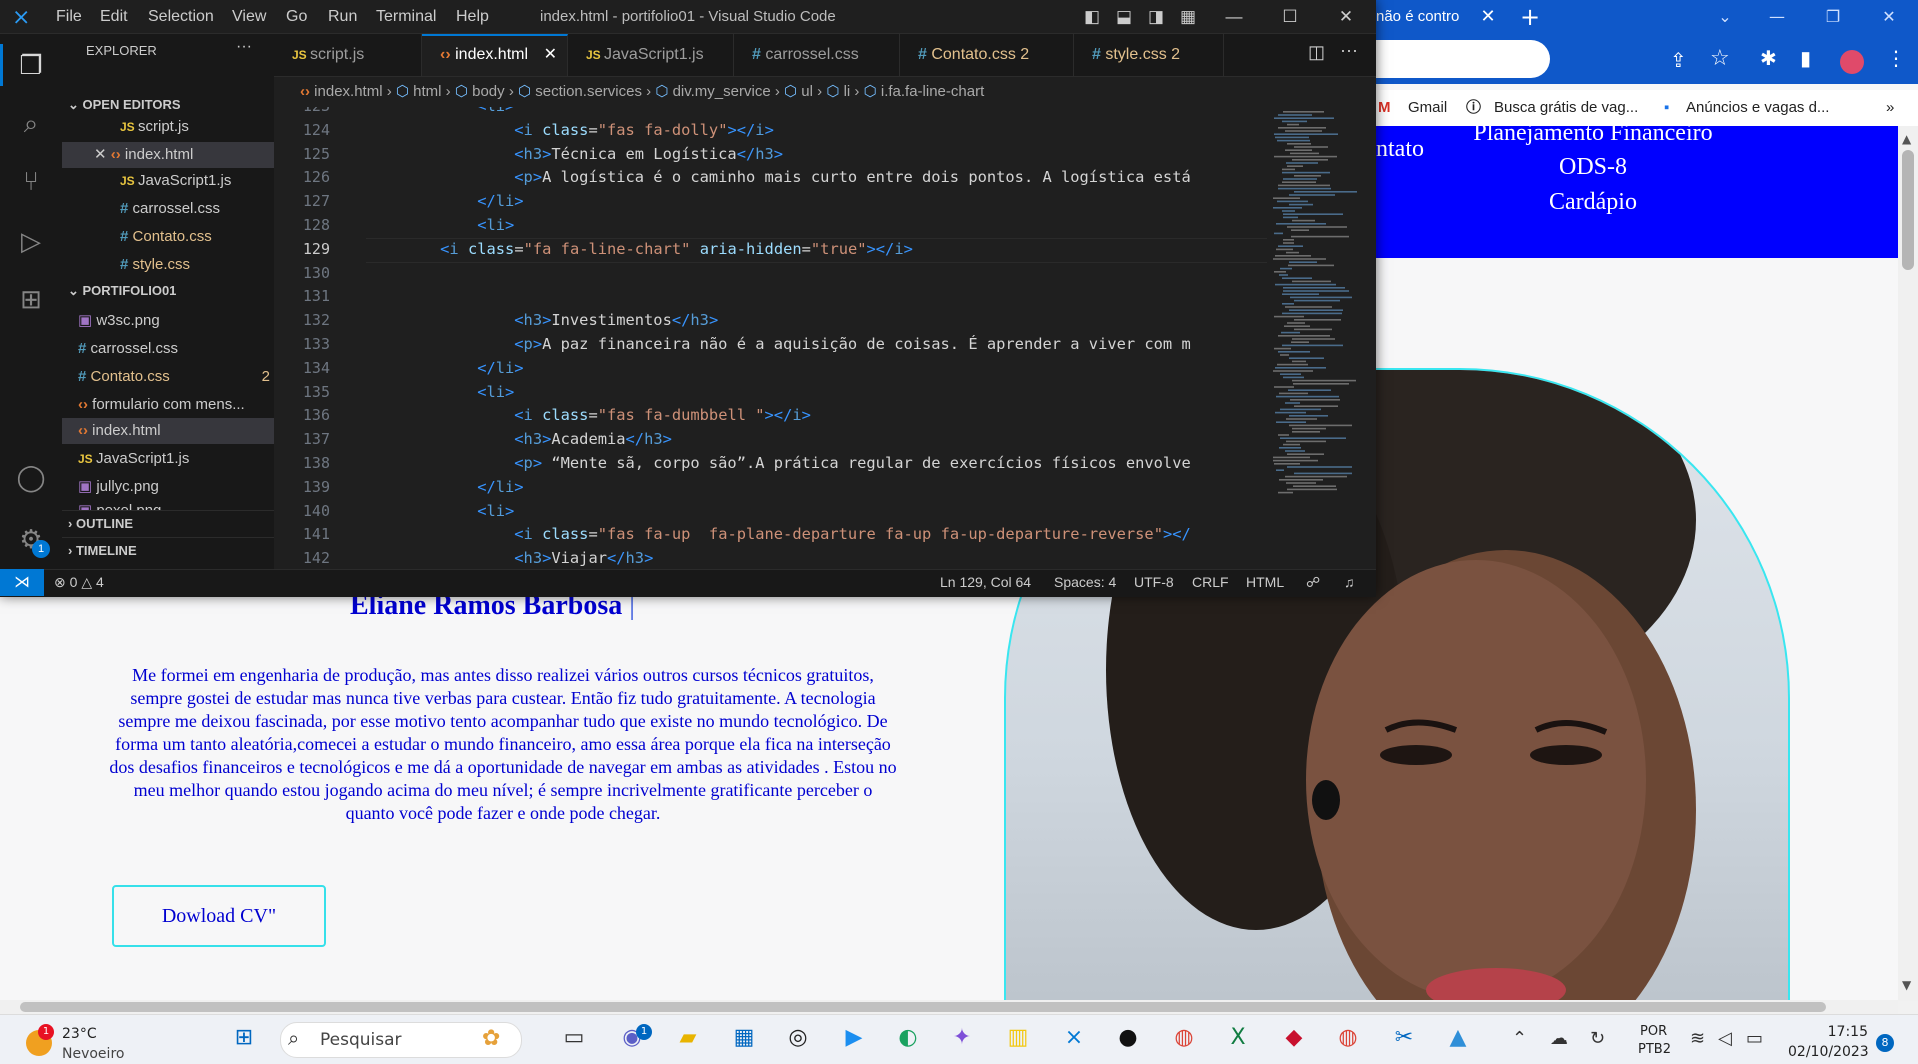 Image resolution: width=1918 pixels, height=1064 pixels. I want to click on more-menu-icon: ⋮, so click(1896, 58).